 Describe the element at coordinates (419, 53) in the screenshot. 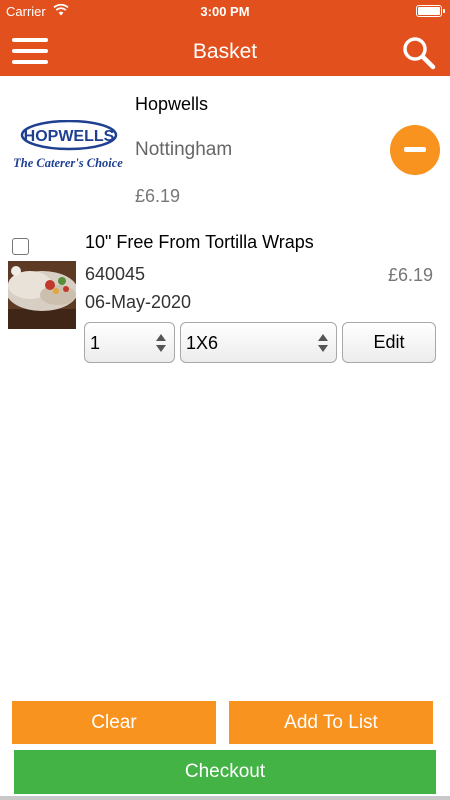

I see `search-icon` at that location.